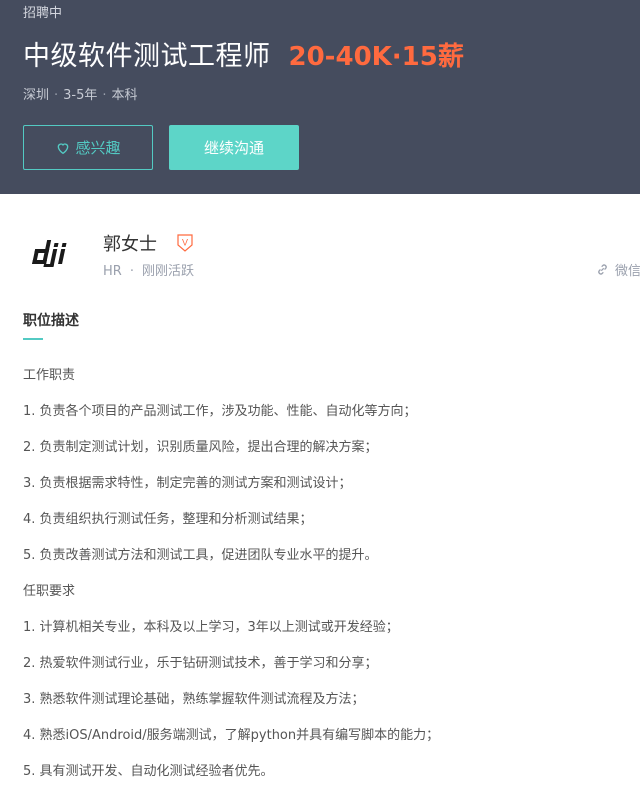  I want to click on dji-logo, so click(49, 253).